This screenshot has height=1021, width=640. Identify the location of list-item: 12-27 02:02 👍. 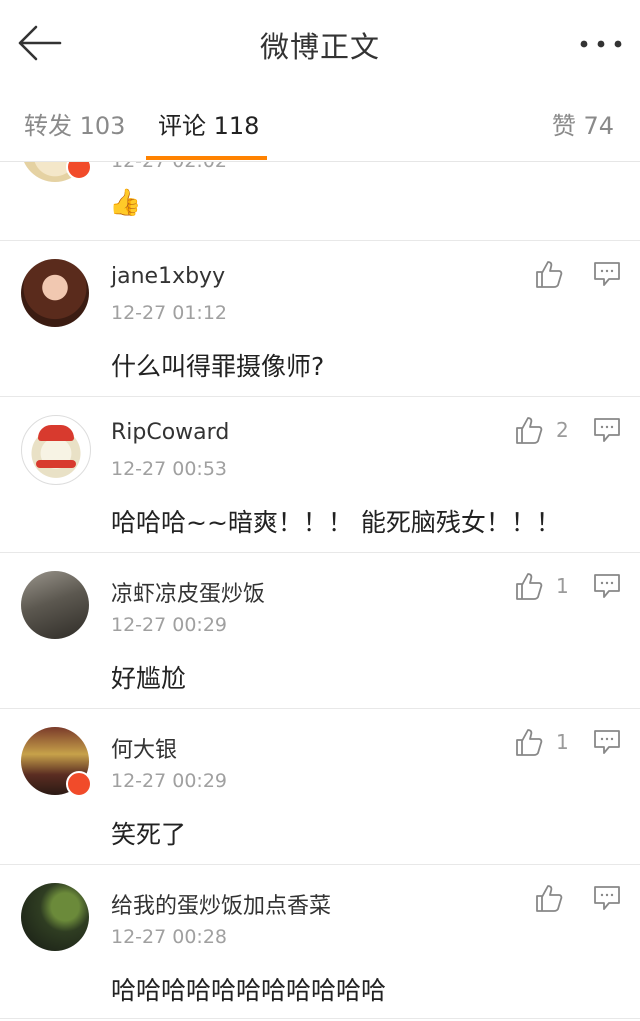
(320, 201).